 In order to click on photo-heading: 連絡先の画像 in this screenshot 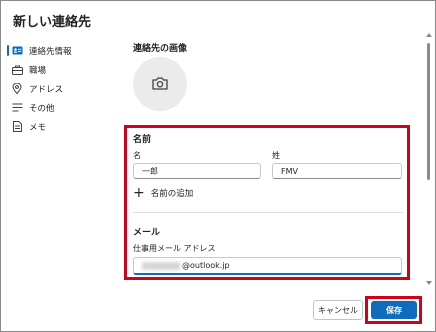, I will do `click(160, 49)`.